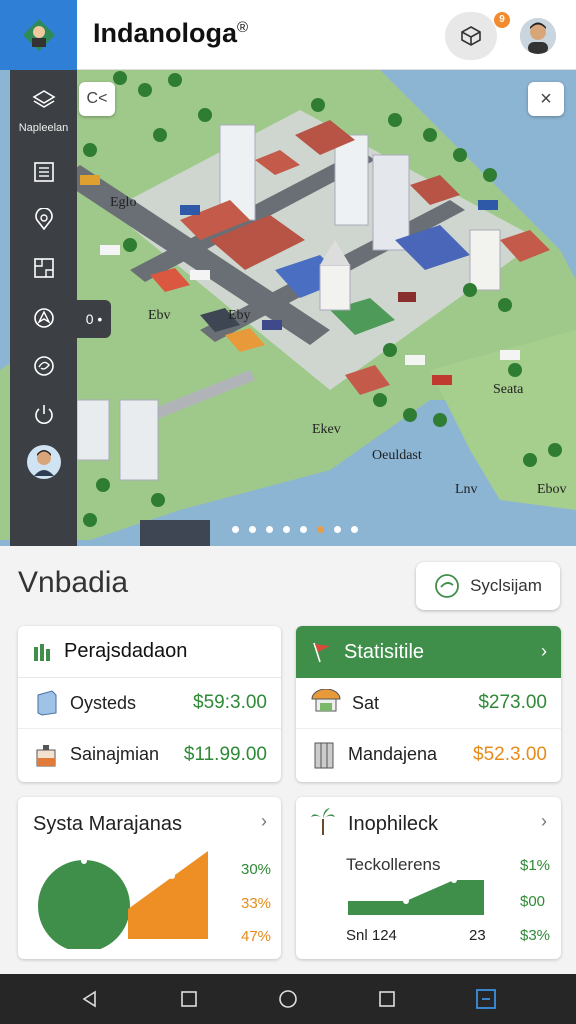  I want to click on sidebar-profile, so click(43, 462).